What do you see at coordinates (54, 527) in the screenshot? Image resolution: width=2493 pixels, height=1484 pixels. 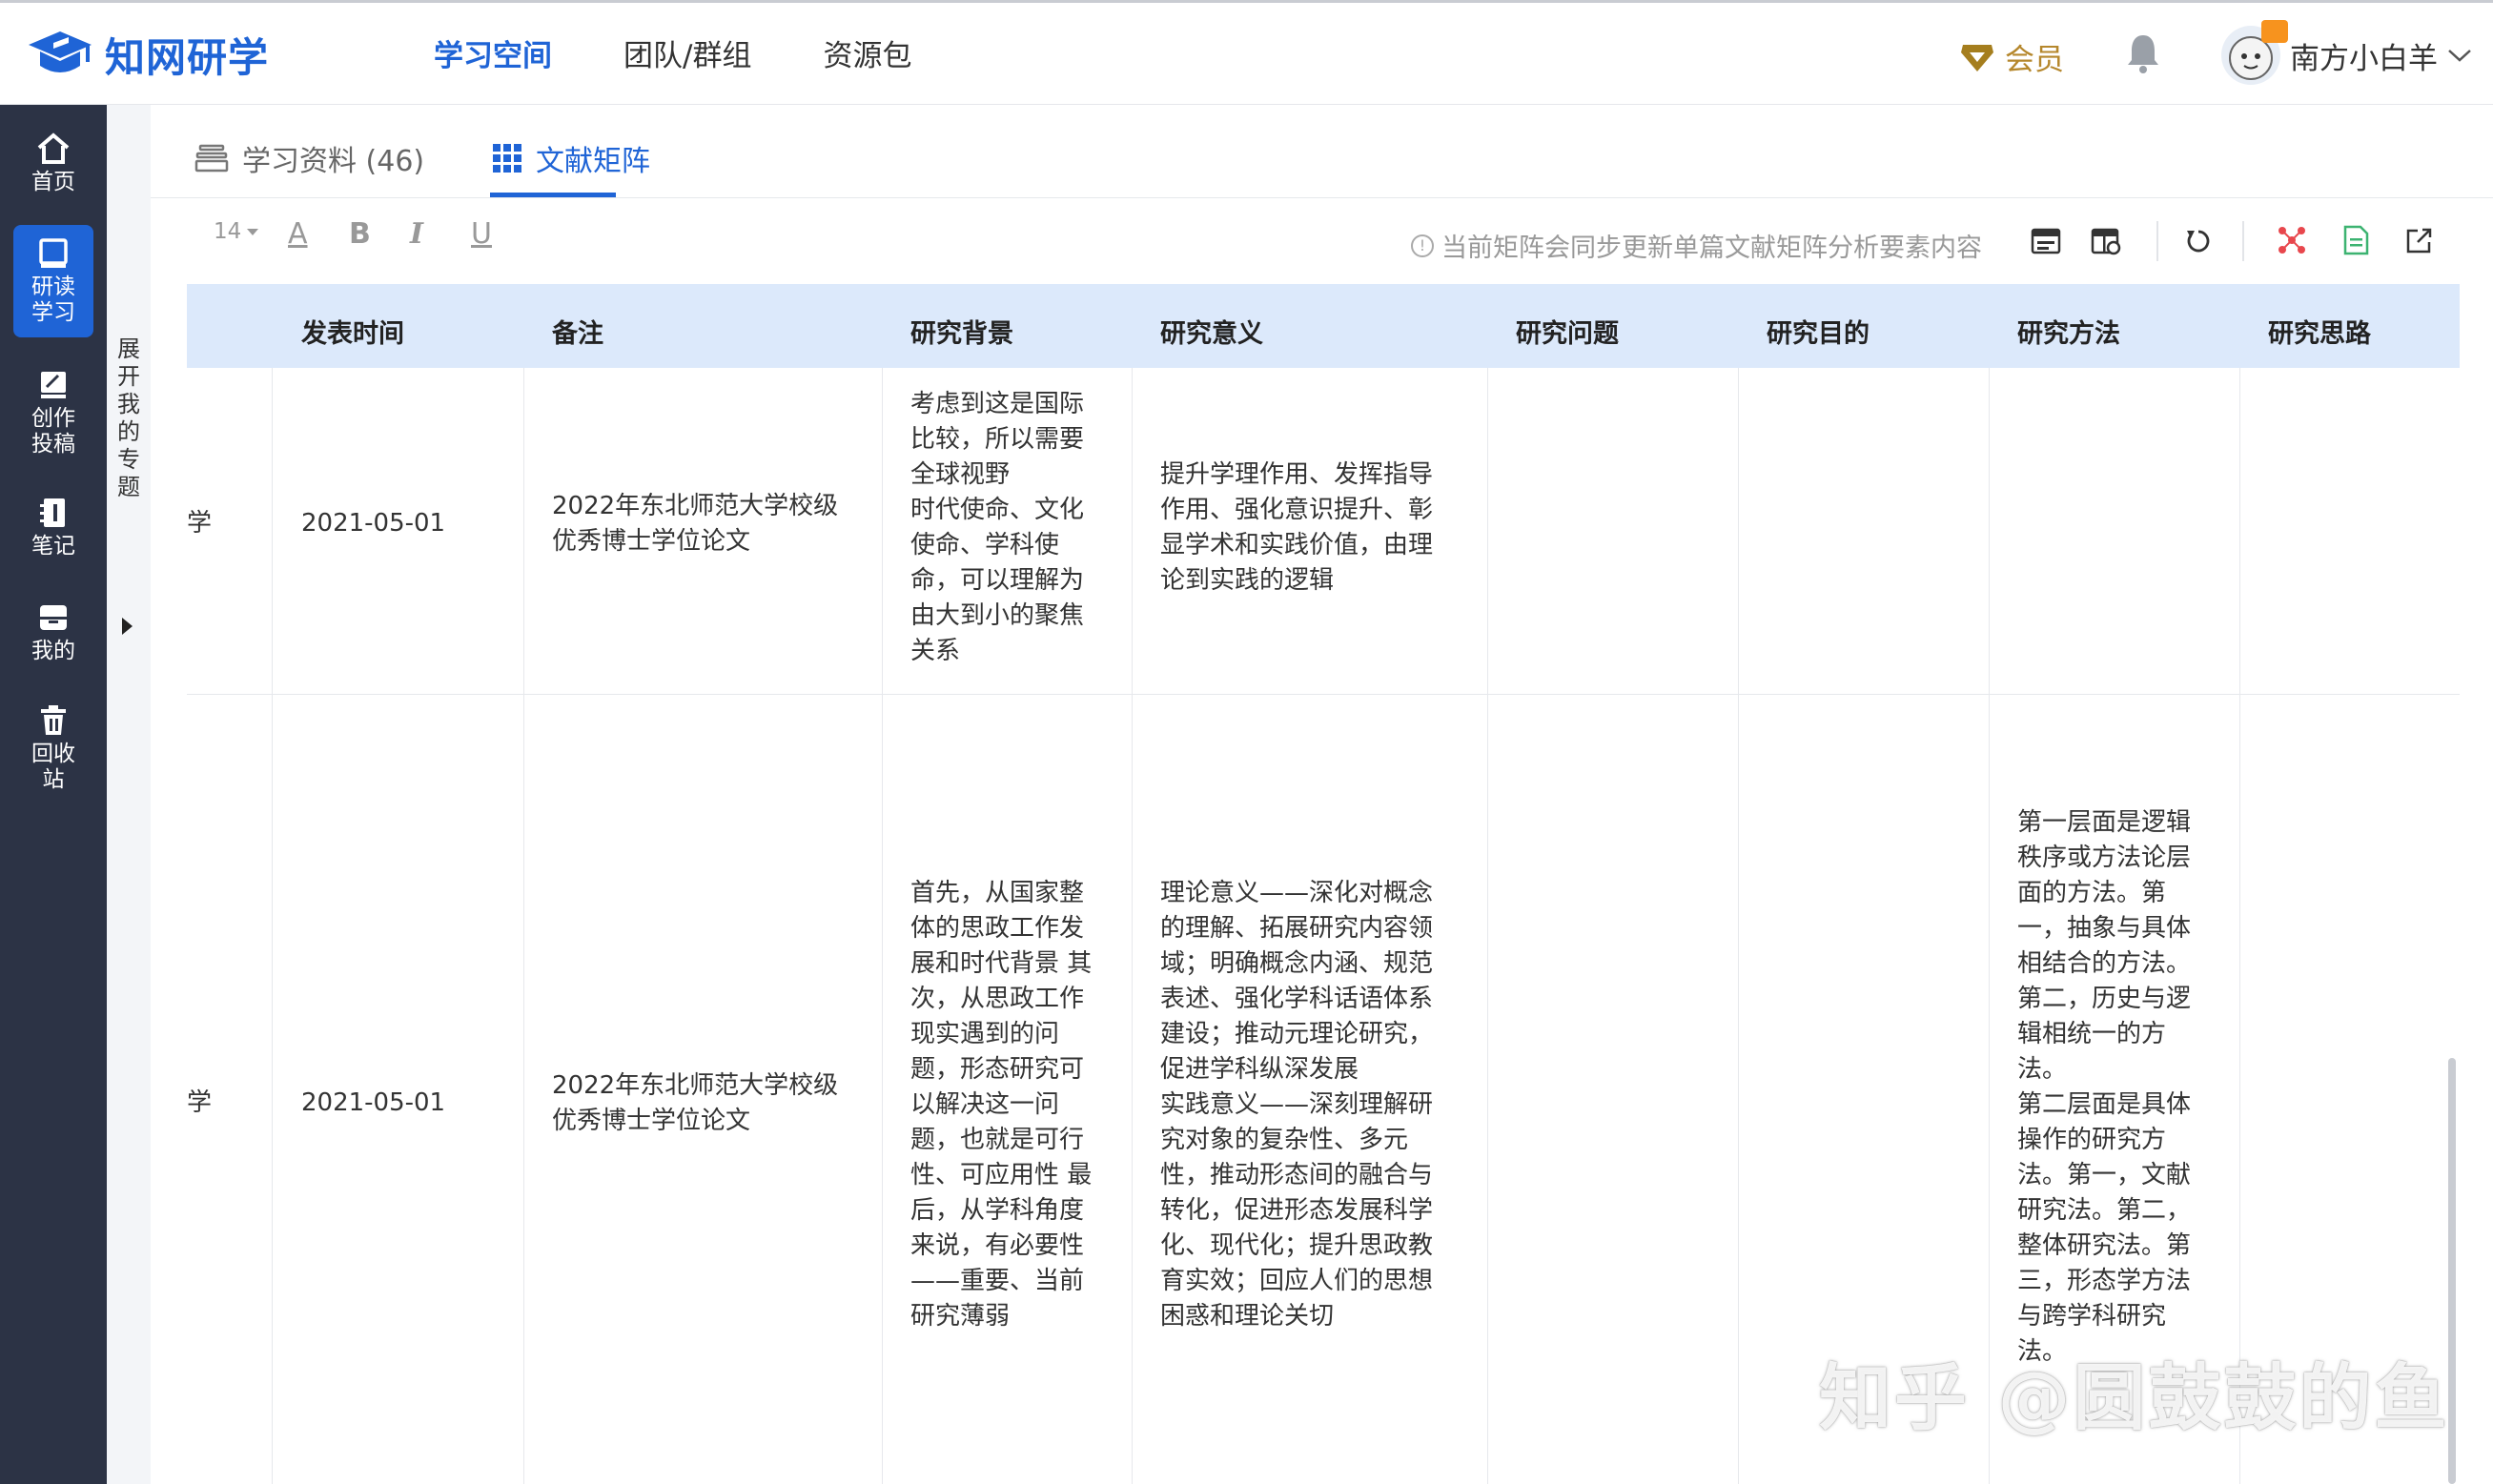 I see `sidebar-item-notes: 笔记` at bounding box center [54, 527].